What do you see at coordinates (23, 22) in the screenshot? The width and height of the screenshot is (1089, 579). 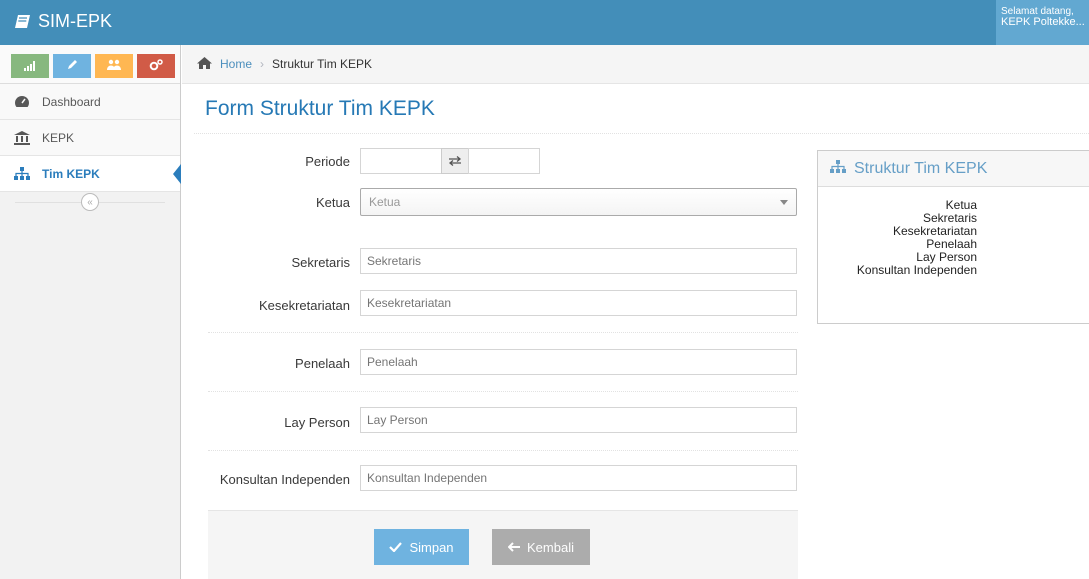 I see `book-icon` at bounding box center [23, 22].